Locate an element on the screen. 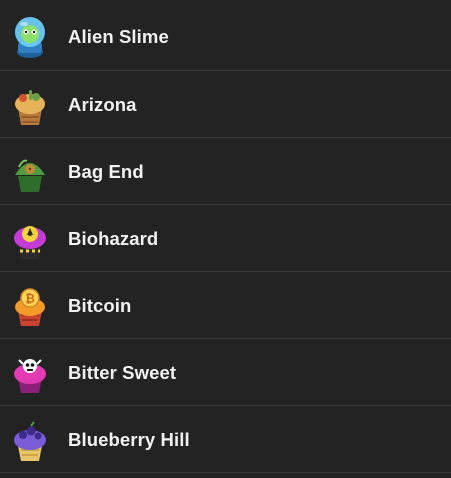  list-item-label: Bitter Sweet is located at coordinates (122, 372).